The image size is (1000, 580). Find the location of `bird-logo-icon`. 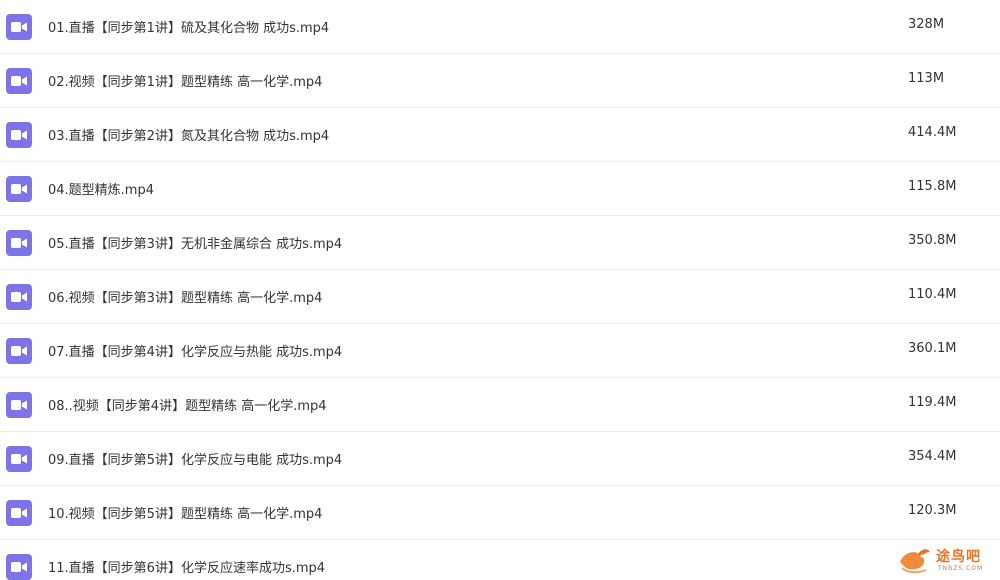

bird-logo-icon is located at coordinates (915, 561).